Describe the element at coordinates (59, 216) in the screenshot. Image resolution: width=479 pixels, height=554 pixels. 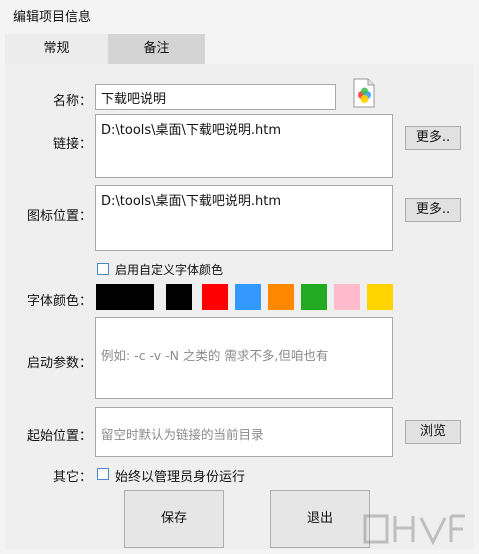
I see `icon-position-label: 图标位置：` at that location.